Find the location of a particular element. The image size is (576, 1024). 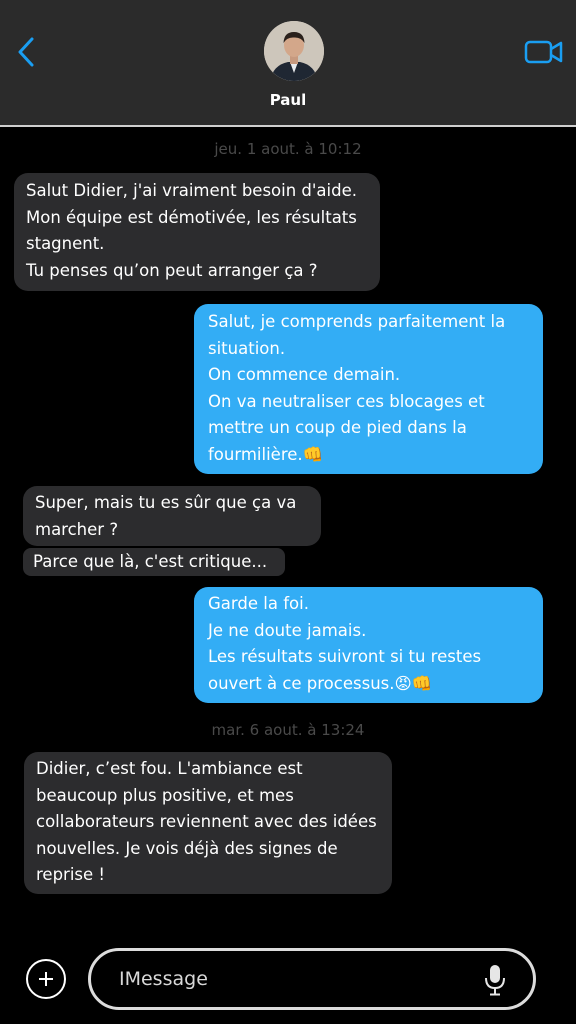

video-camera-icon is located at coordinates (544, 52).